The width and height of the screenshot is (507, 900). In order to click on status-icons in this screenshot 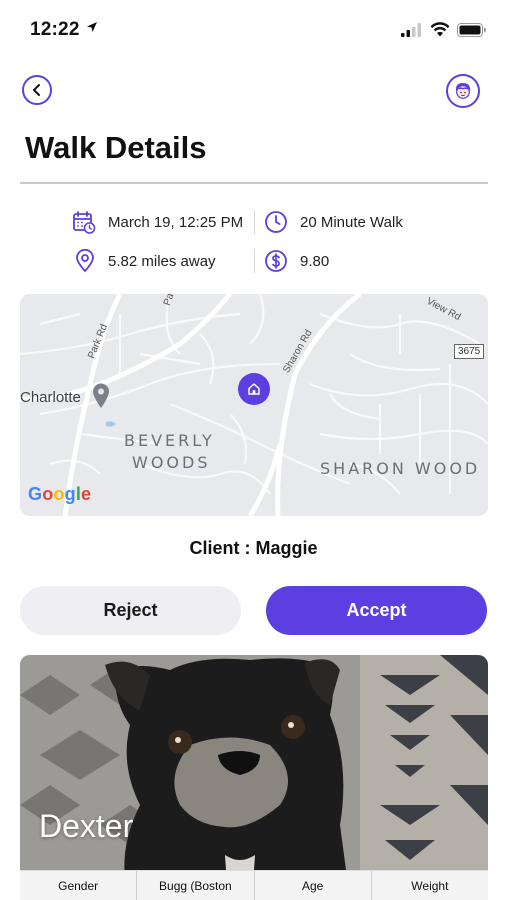, I will do `click(444, 29)`.